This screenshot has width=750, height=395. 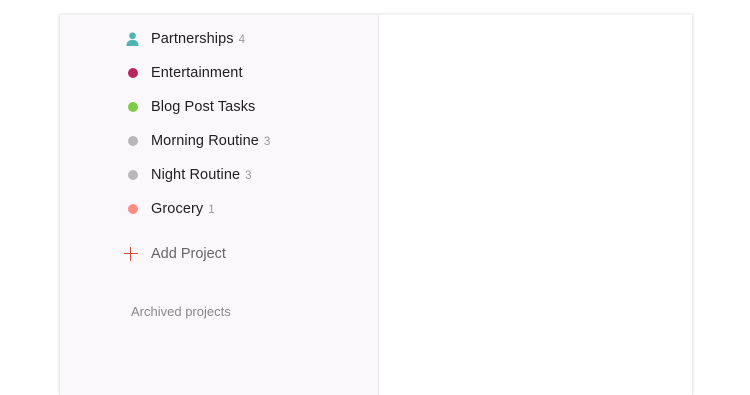 I want to click on project-name: Entertainment, so click(x=197, y=73).